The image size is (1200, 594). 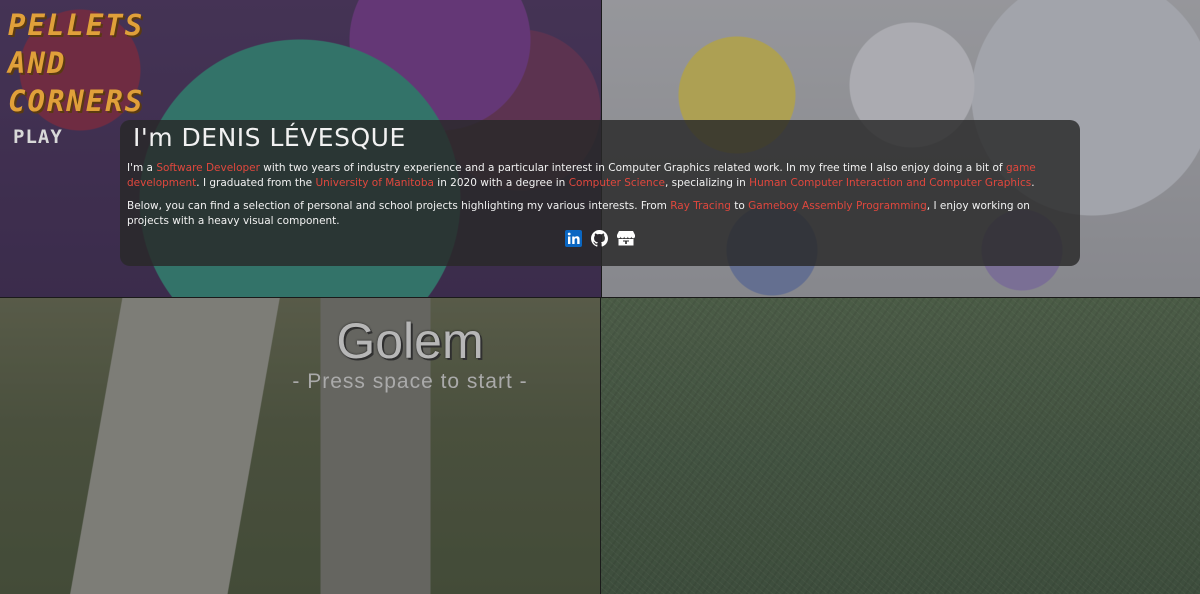 I want to click on github-icon, so click(x=599, y=240).